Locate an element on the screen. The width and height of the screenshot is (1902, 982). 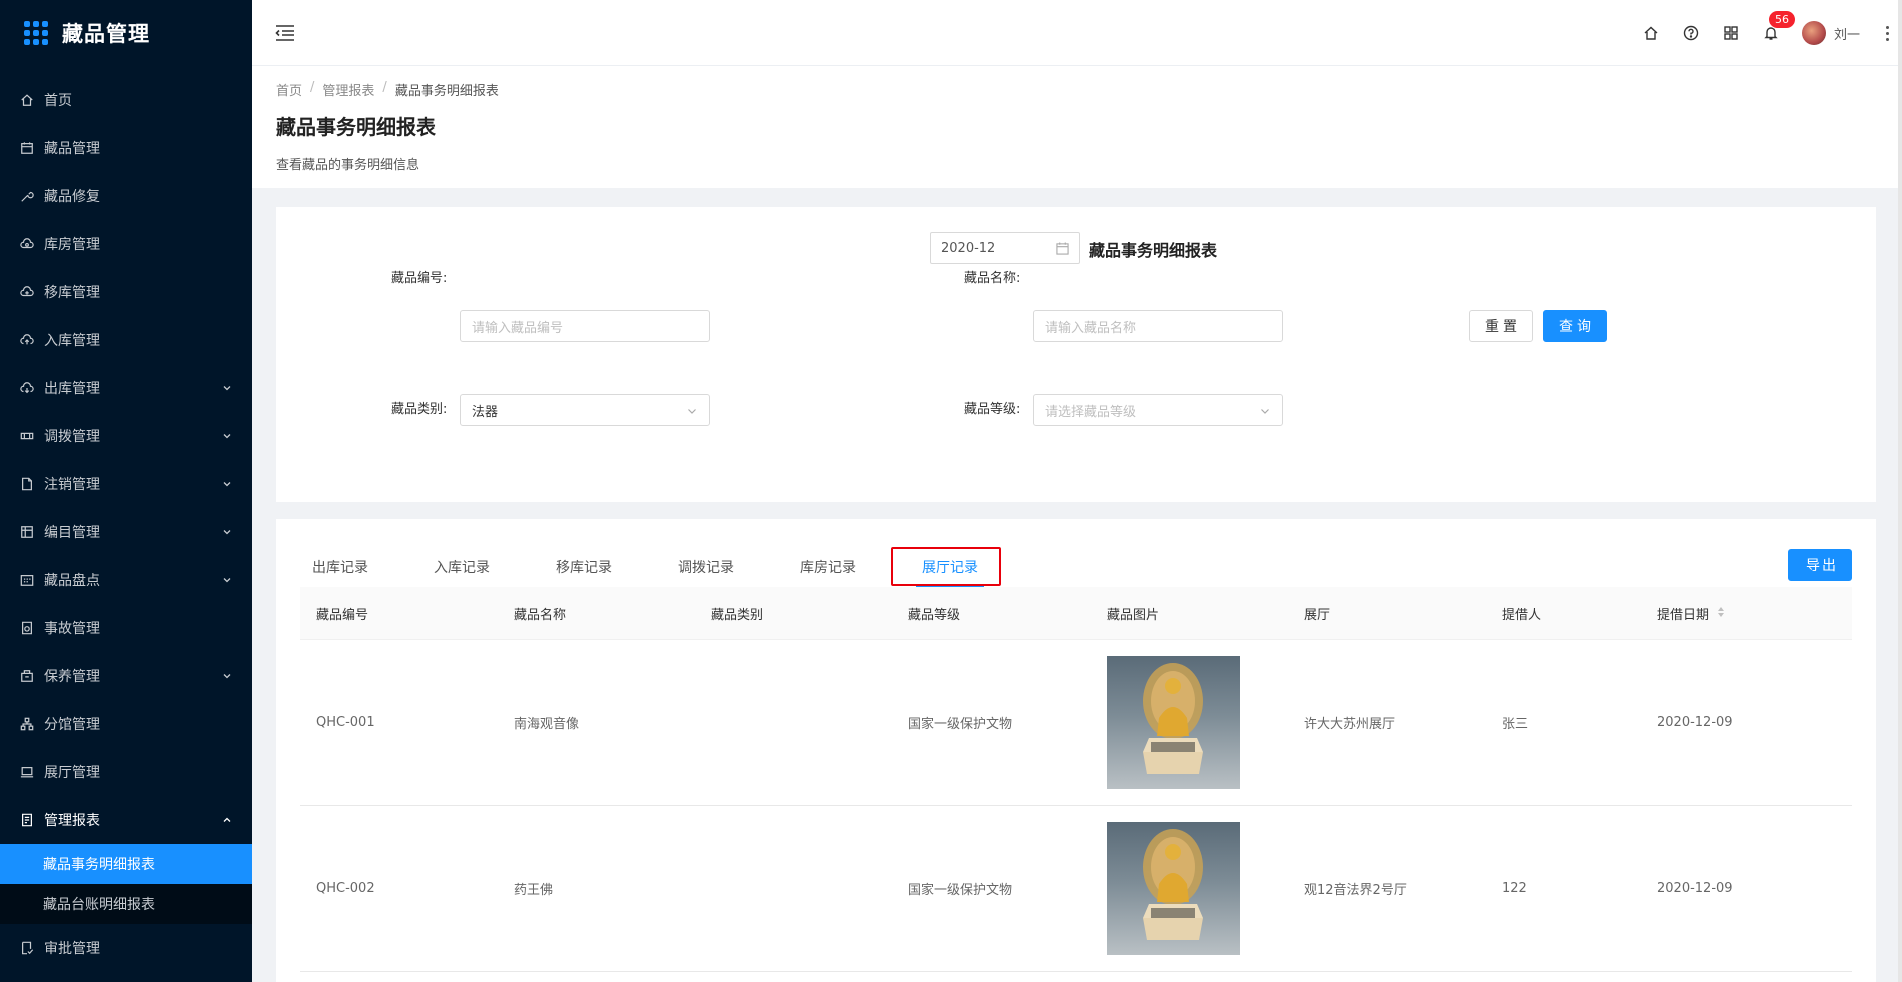
sidebar-item-cancellation: 注销管理 is located at coordinates (126, 484).